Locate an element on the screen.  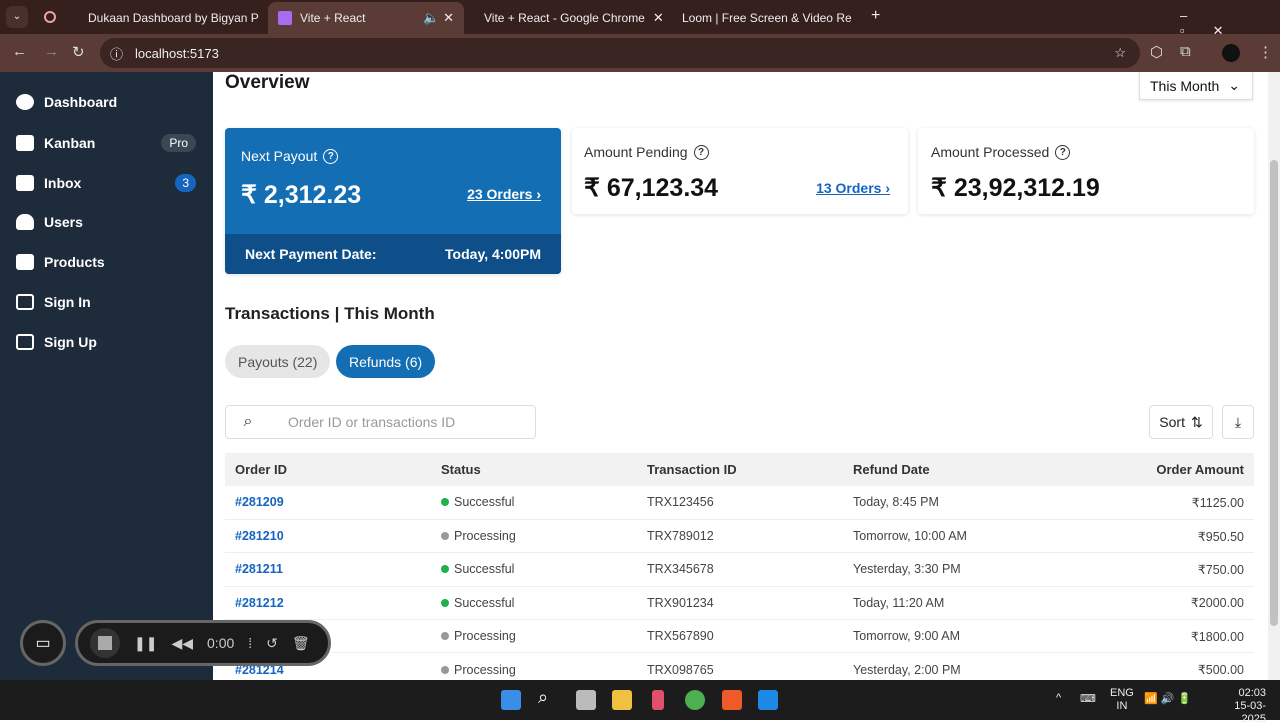
windows-start-icon is located at coordinates (511, 700).